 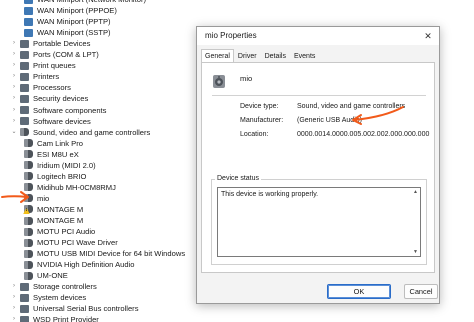 I want to click on scroll-down-icon: ▼, so click(x=415, y=252).